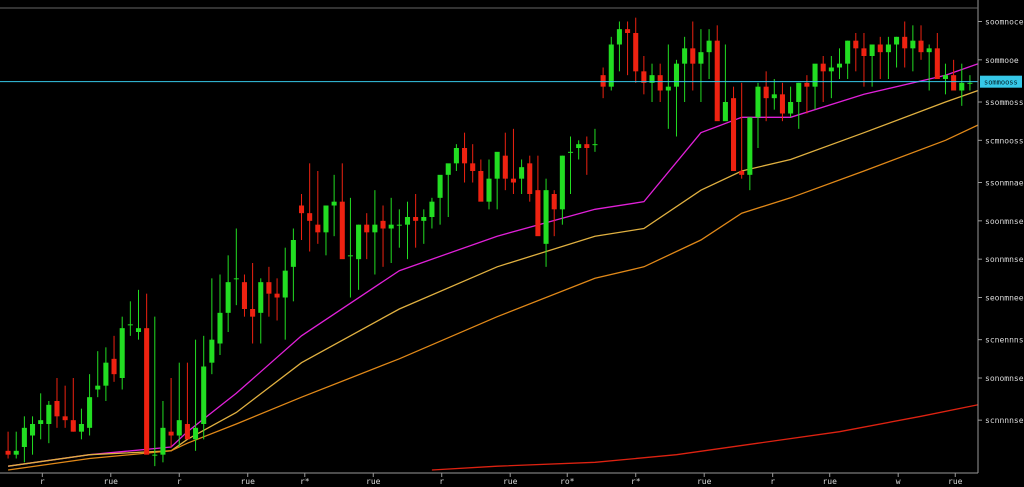 The image size is (1024, 487). What do you see at coordinates (1004, 340) in the screenshot?
I see `y-tick-label: scnennnse` at bounding box center [1004, 340].